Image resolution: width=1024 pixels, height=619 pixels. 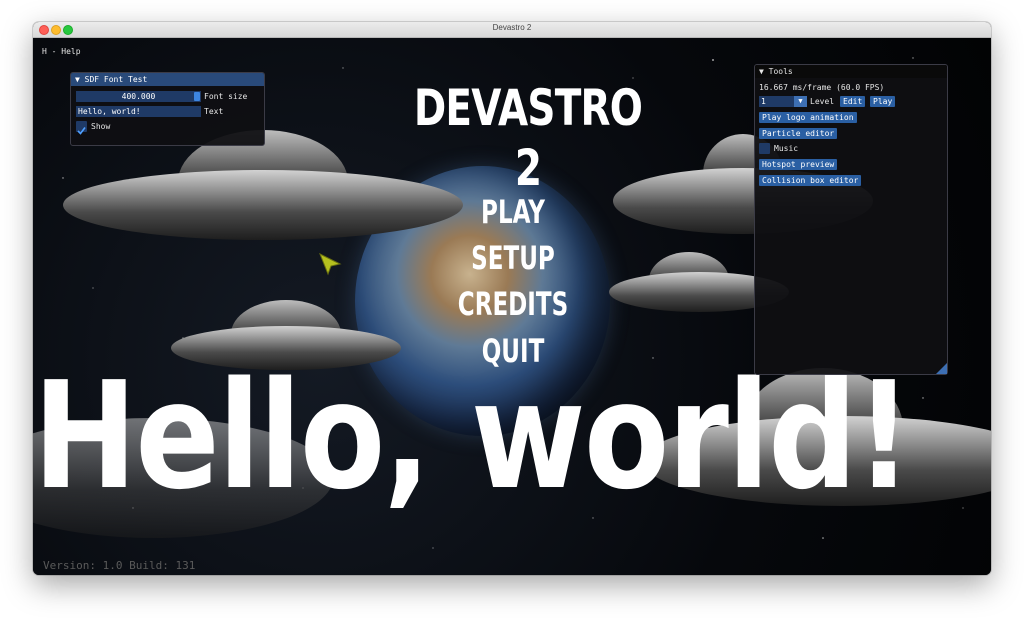 What do you see at coordinates (851, 71) in the screenshot?
I see `tools-window-titlebar: ▼ Tools` at bounding box center [851, 71].